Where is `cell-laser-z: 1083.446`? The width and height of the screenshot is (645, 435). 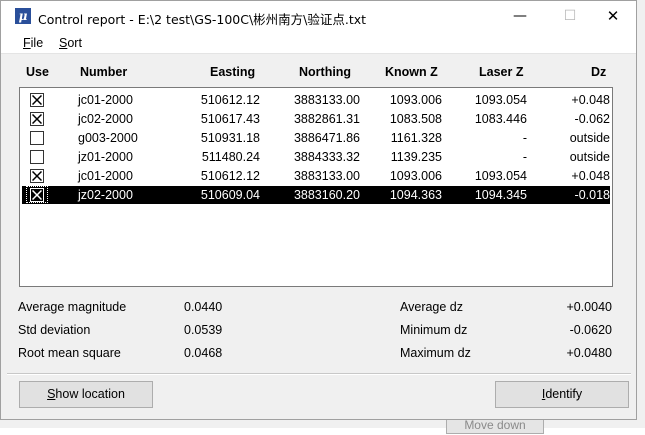 cell-laser-z: 1083.446 is located at coordinates (500, 119).